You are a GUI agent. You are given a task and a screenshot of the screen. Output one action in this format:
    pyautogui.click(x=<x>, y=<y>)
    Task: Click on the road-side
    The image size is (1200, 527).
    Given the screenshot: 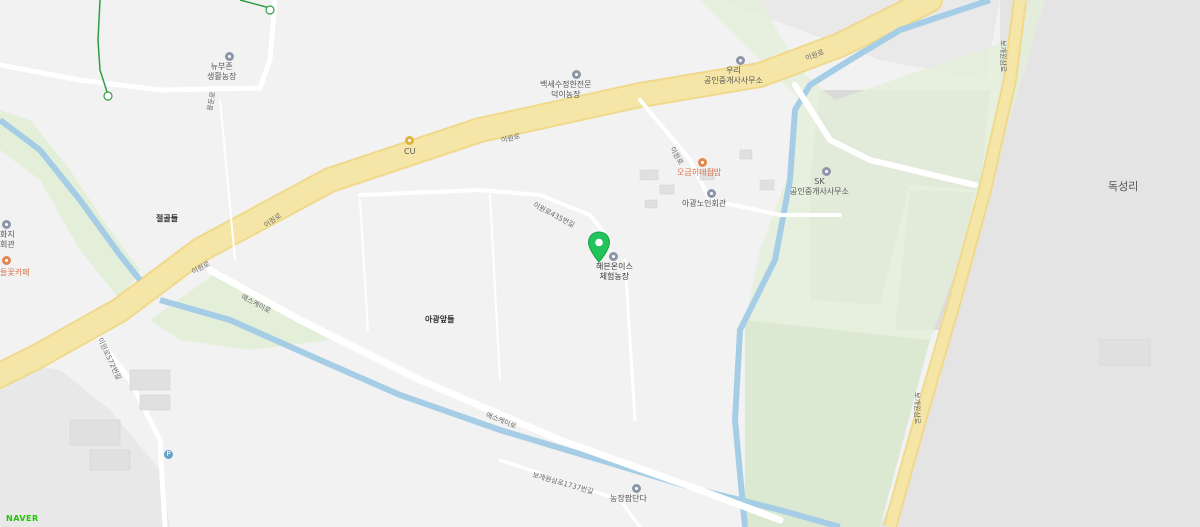 What is the action you would take?
    pyautogui.click(x=485, y=214)
    